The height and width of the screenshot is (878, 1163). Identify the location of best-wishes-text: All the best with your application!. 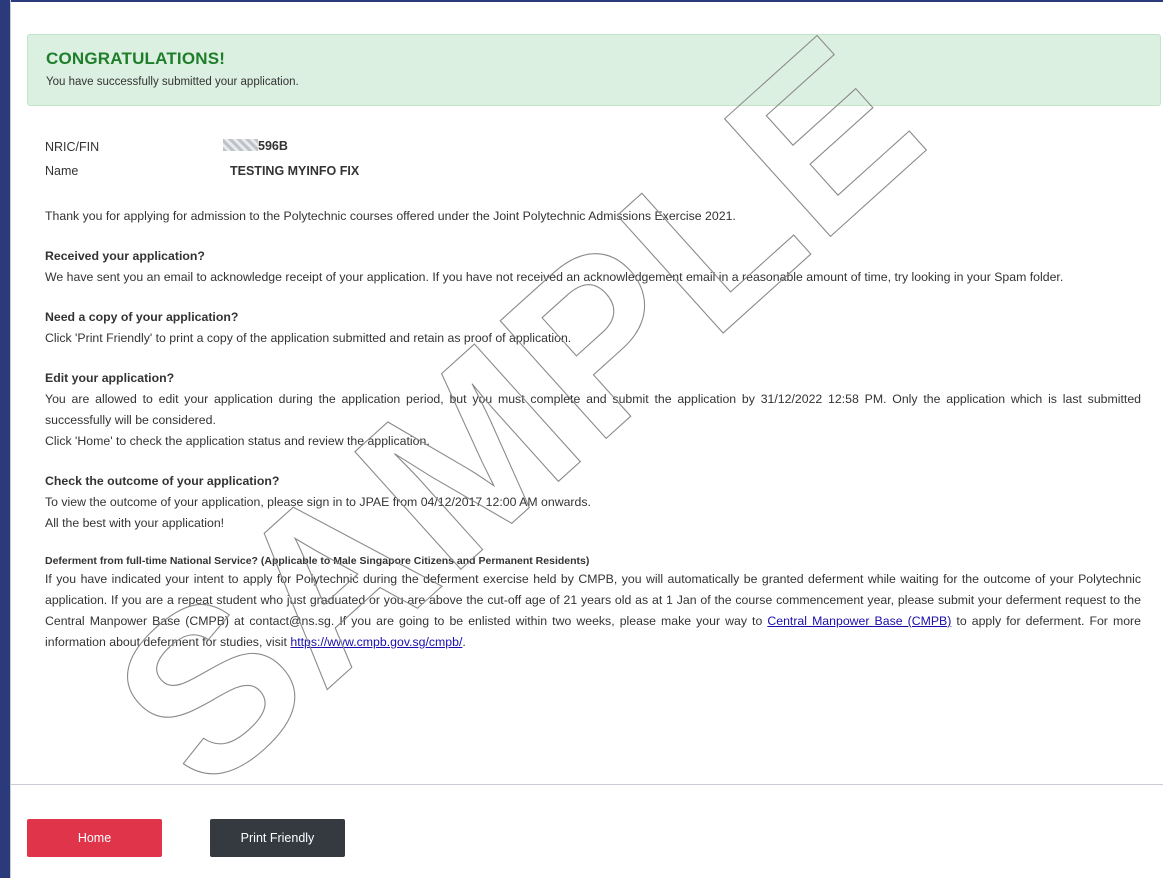
(135, 523).